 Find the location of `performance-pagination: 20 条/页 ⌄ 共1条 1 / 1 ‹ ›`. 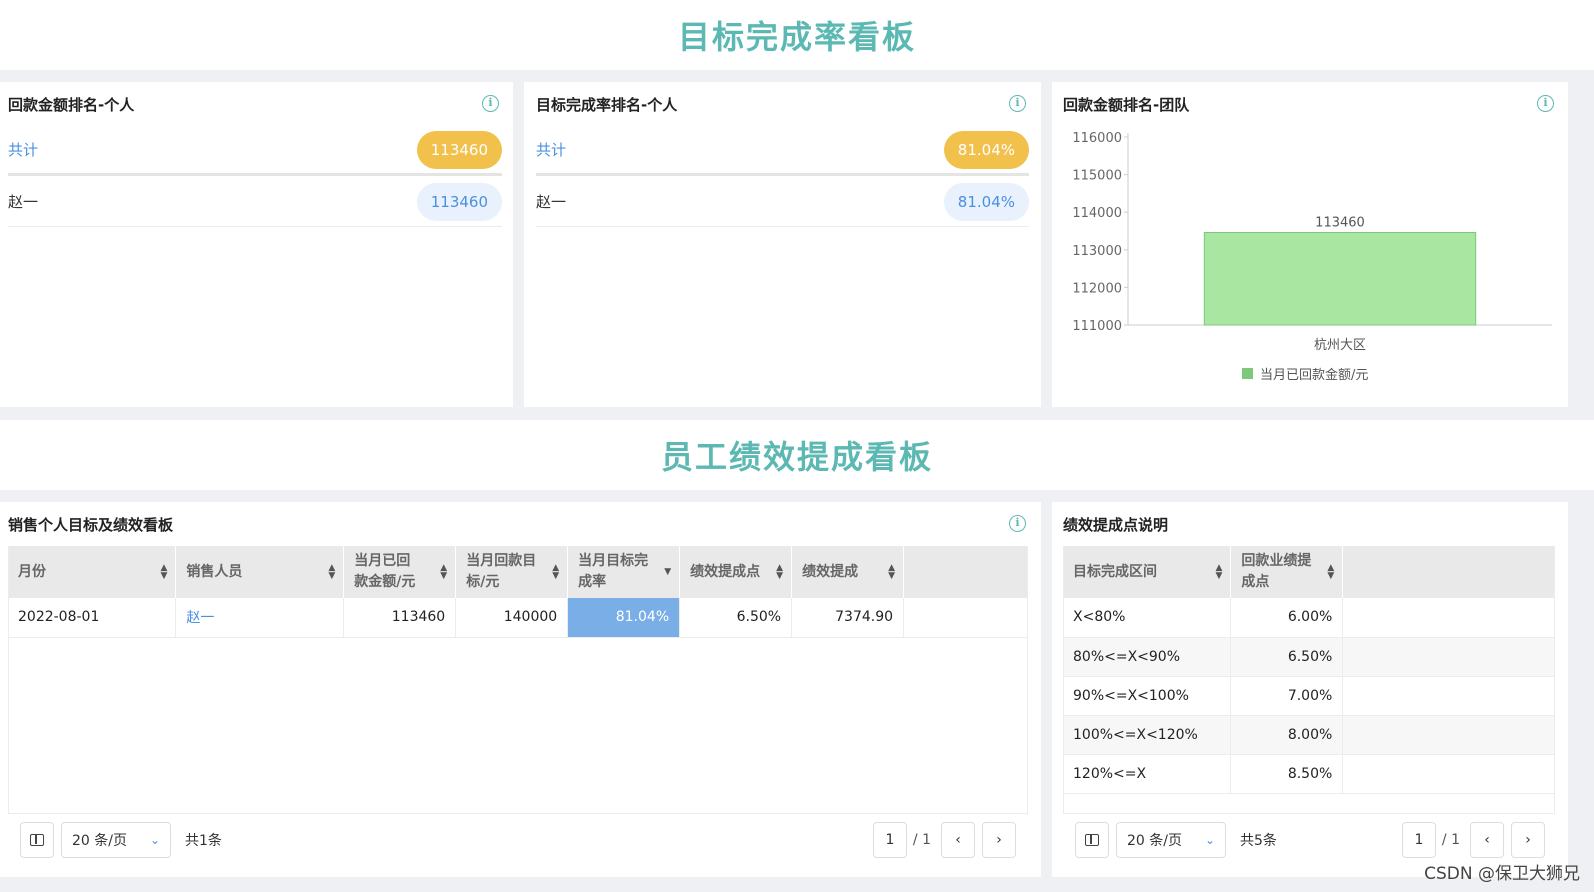

performance-pagination: 20 条/页 ⌄ 共1条 1 / 1 ‹ › is located at coordinates (518, 840).